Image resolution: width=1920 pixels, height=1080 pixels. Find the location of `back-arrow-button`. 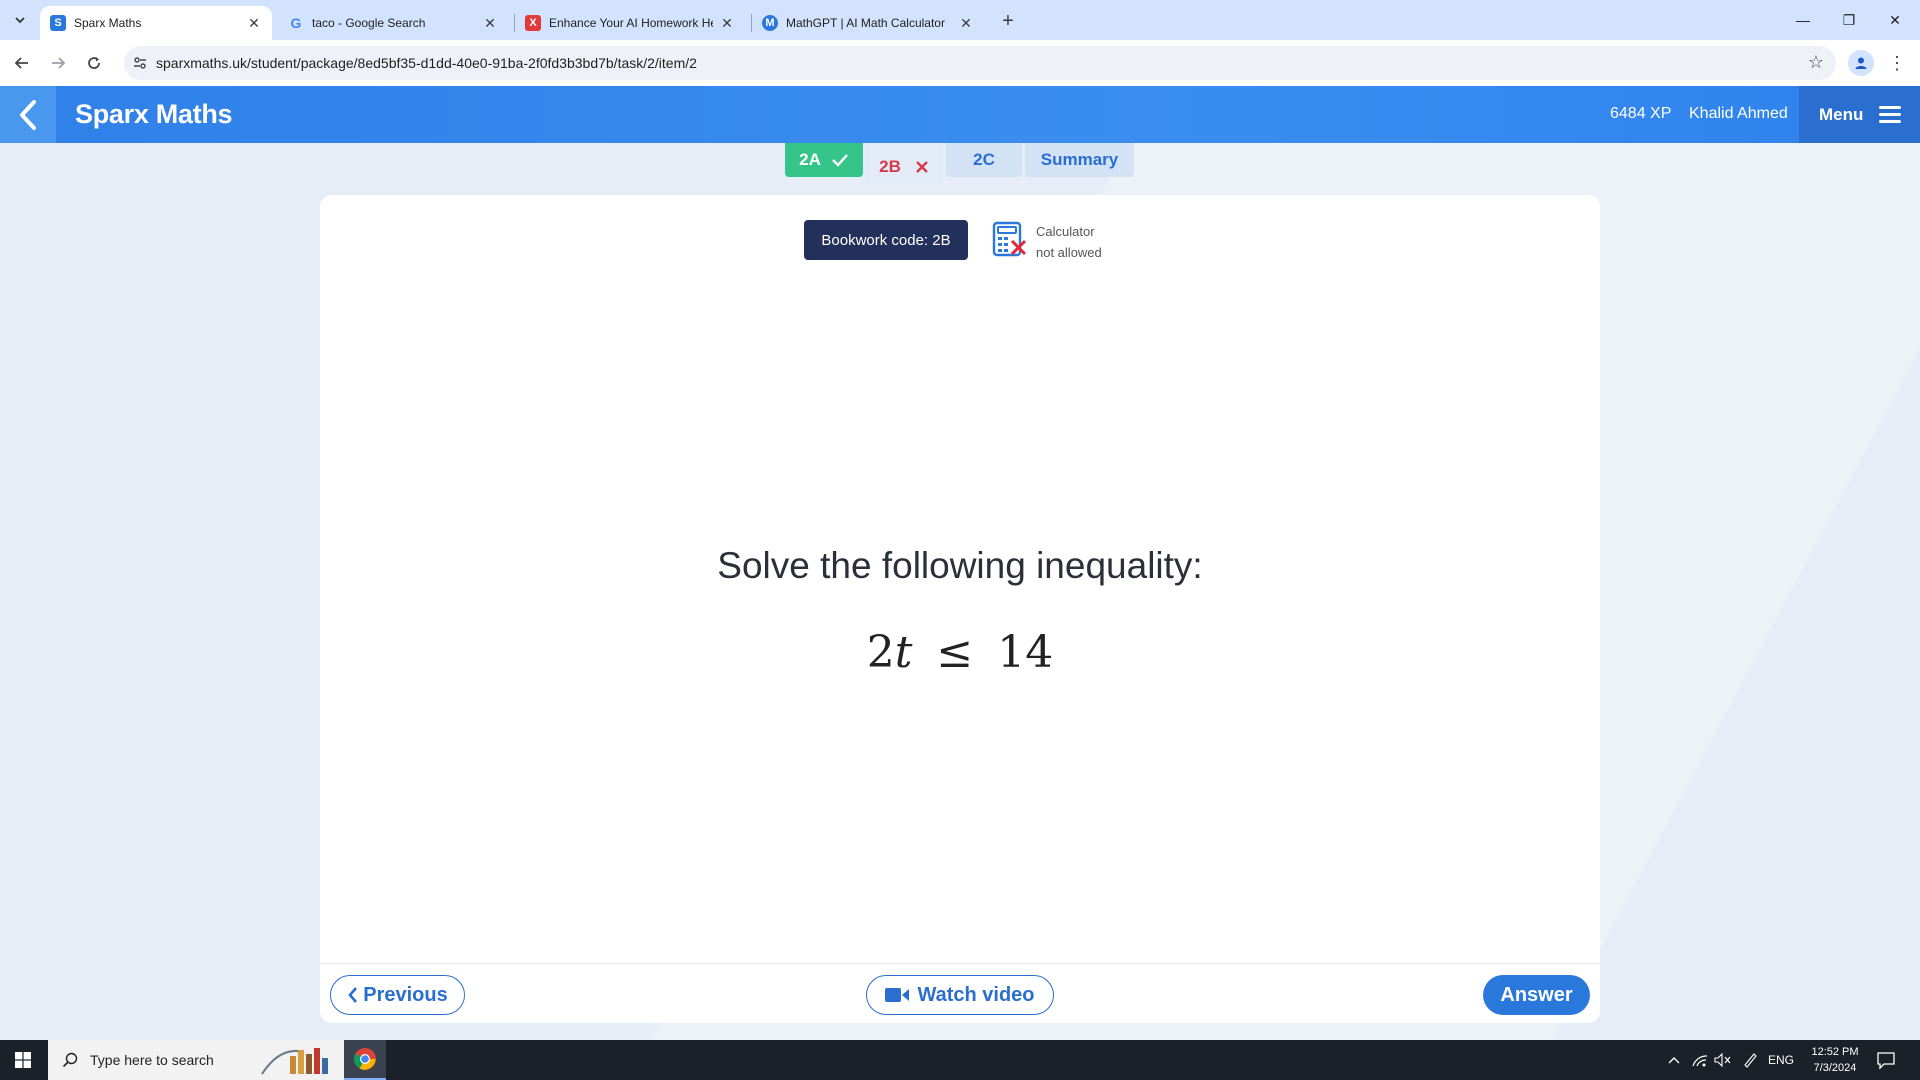

back-arrow-button is located at coordinates (22, 63).